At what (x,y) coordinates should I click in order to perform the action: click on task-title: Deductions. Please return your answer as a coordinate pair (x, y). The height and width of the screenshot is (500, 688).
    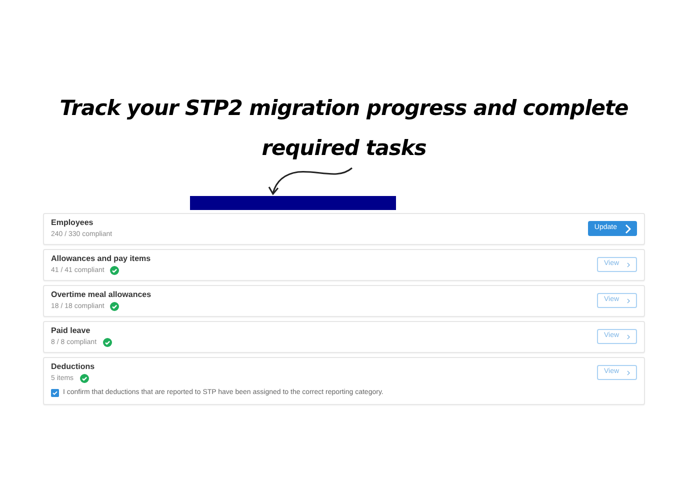
    Looking at the image, I should click on (73, 367).